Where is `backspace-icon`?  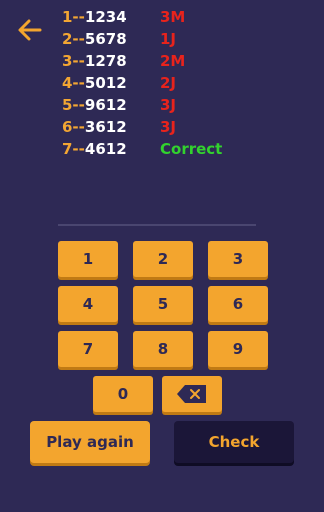
backspace-icon is located at coordinates (191, 394).